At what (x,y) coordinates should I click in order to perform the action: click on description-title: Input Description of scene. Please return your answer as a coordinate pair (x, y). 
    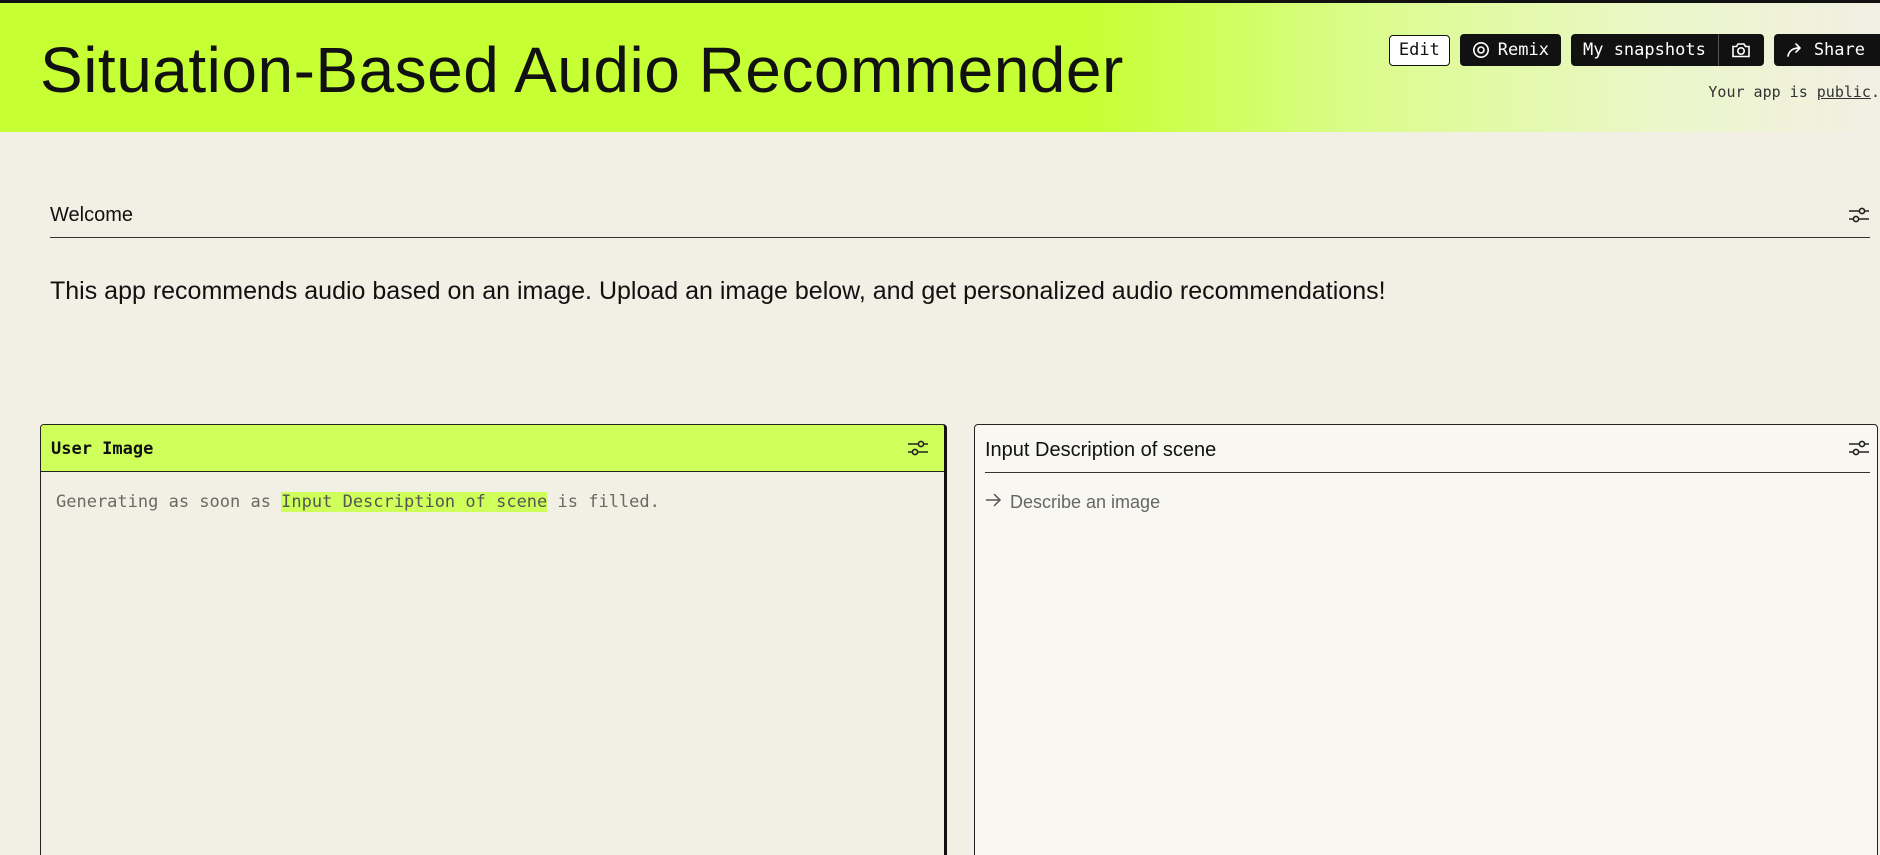
    Looking at the image, I should click on (1101, 450).